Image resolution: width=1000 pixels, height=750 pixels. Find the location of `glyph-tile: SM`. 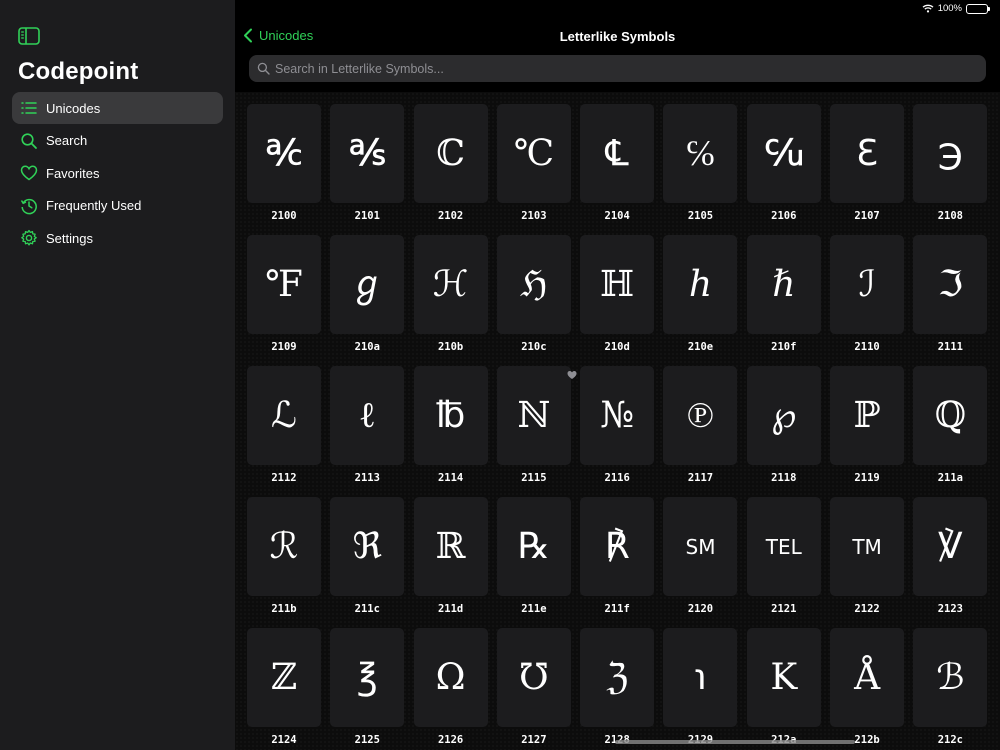

glyph-tile: SM is located at coordinates (700, 546).